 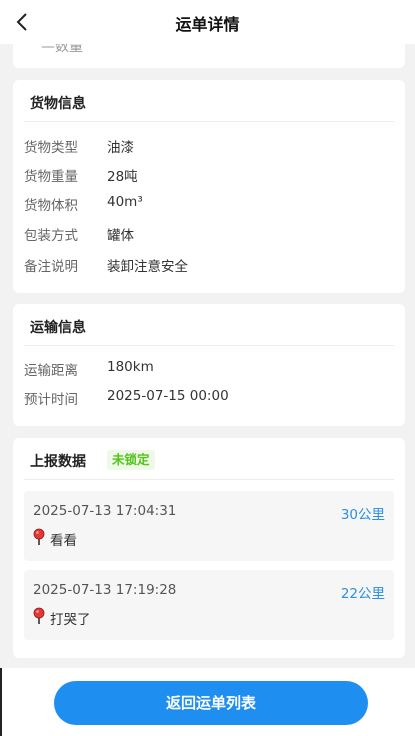 What do you see at coordinates (209, 526) in the screenshot?
I see `report-item: 2025-07-13 17:04:31 30公里 看看` at bounding box center [209, 526].